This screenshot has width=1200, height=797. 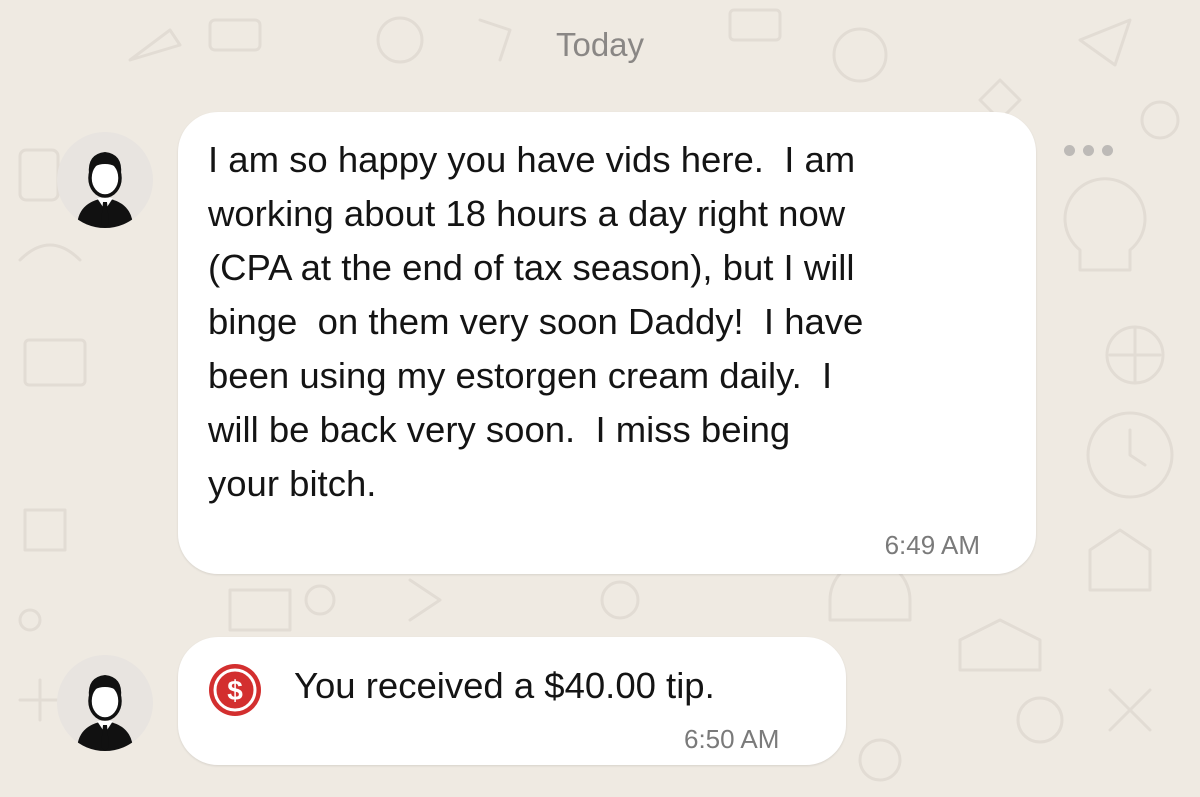 I want to click on tip-message-text: You received a $40.00 tip., so click(x=504, y=685).